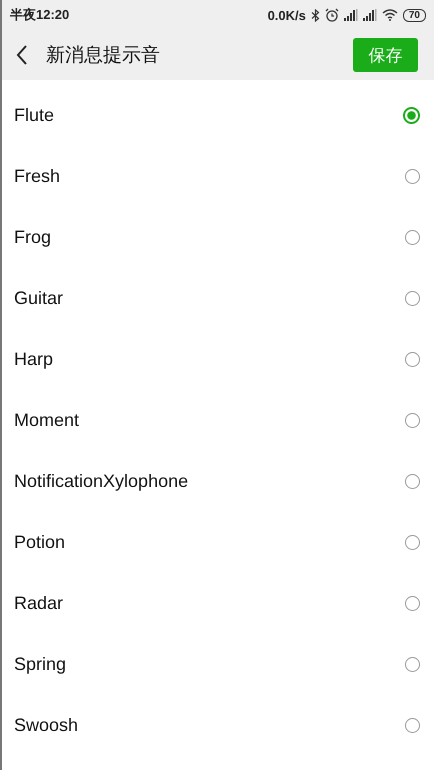 The height and width of the screenshot is (770, 434). Describe the element at coordinates (218, 359) in the screenshot. I see `sound-option: Harp` at that location.